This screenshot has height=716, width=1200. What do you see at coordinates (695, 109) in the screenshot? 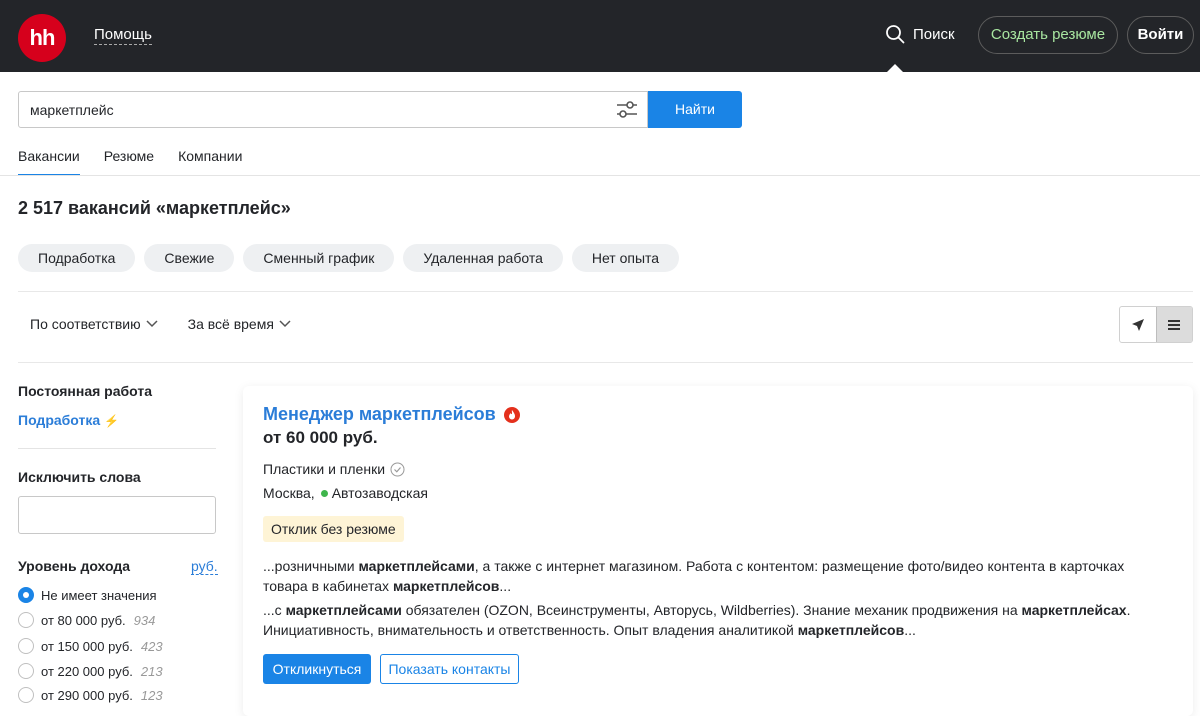
I see `find-button: Найти` at bounding box center [695, 109].